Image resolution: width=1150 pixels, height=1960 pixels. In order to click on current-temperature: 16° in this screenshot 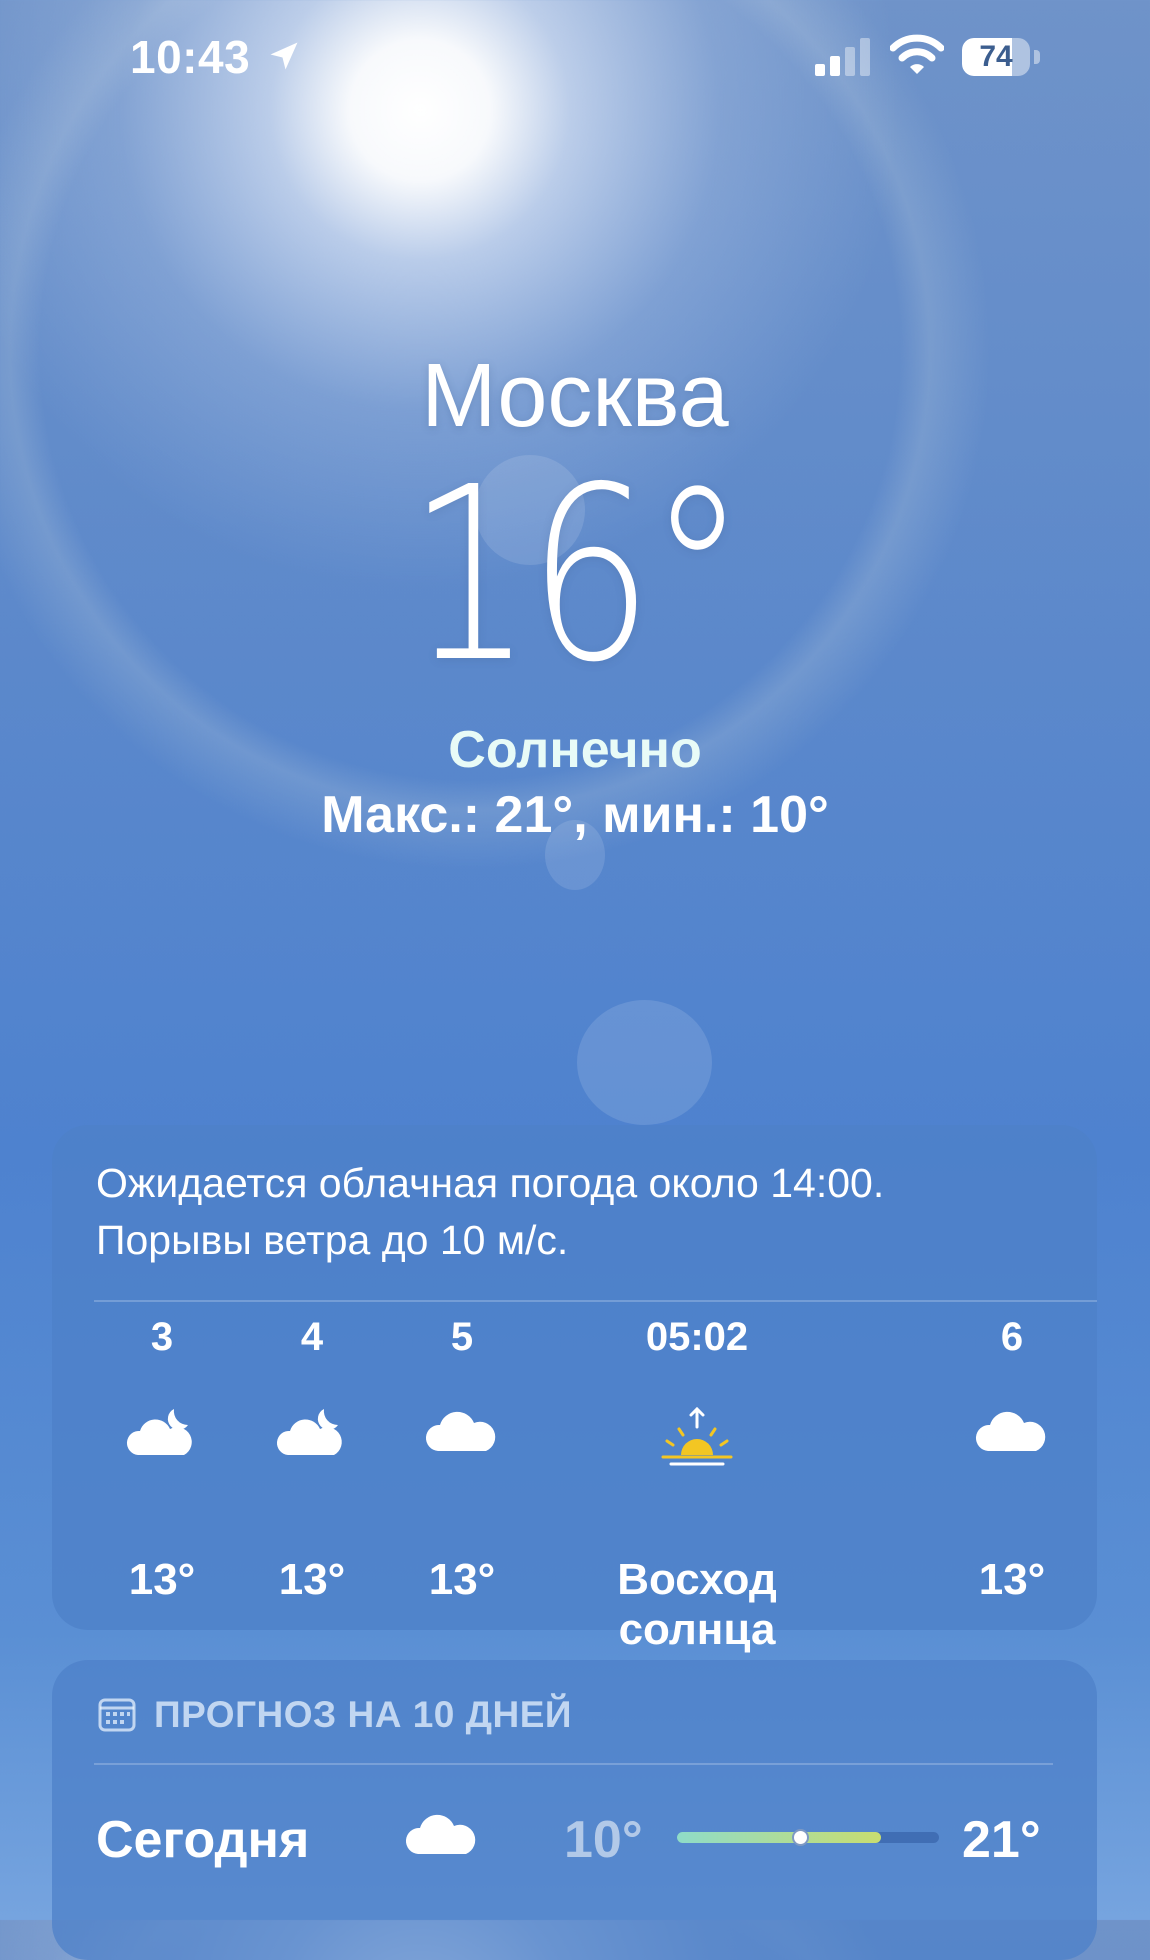, I will do `click(577, 575)`.